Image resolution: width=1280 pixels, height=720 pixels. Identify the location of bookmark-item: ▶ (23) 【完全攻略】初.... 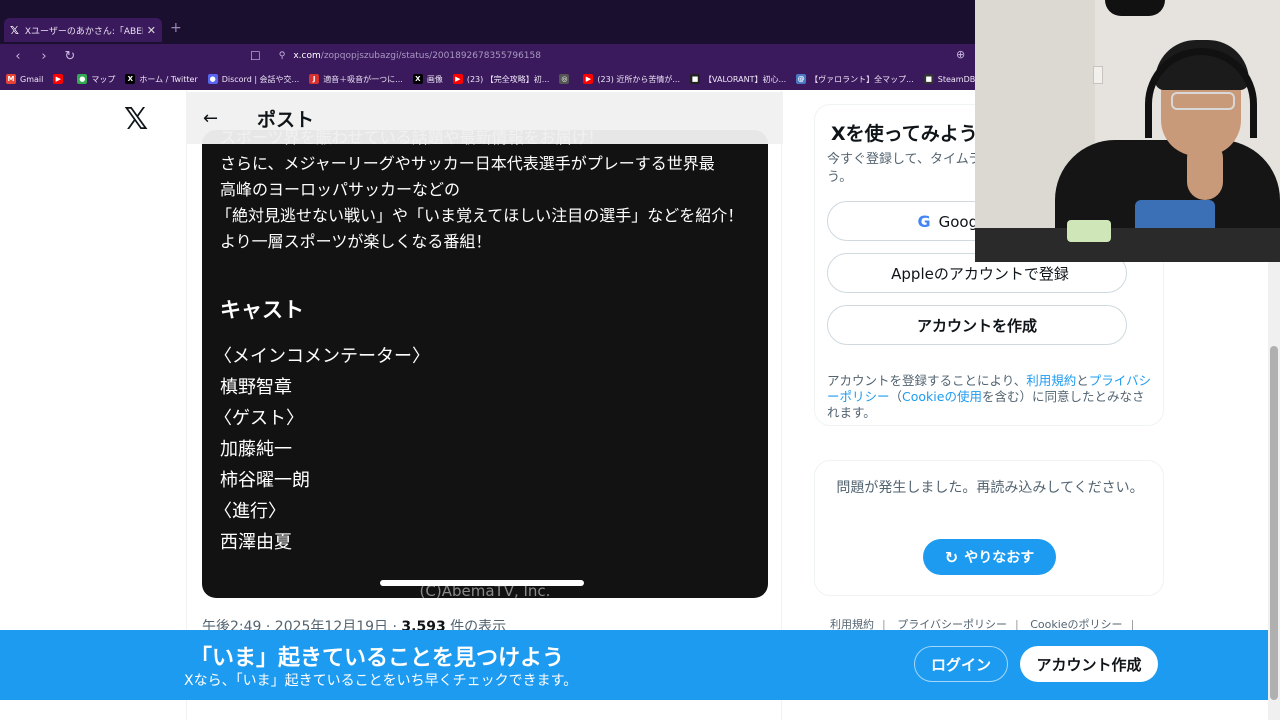
(501, 79).